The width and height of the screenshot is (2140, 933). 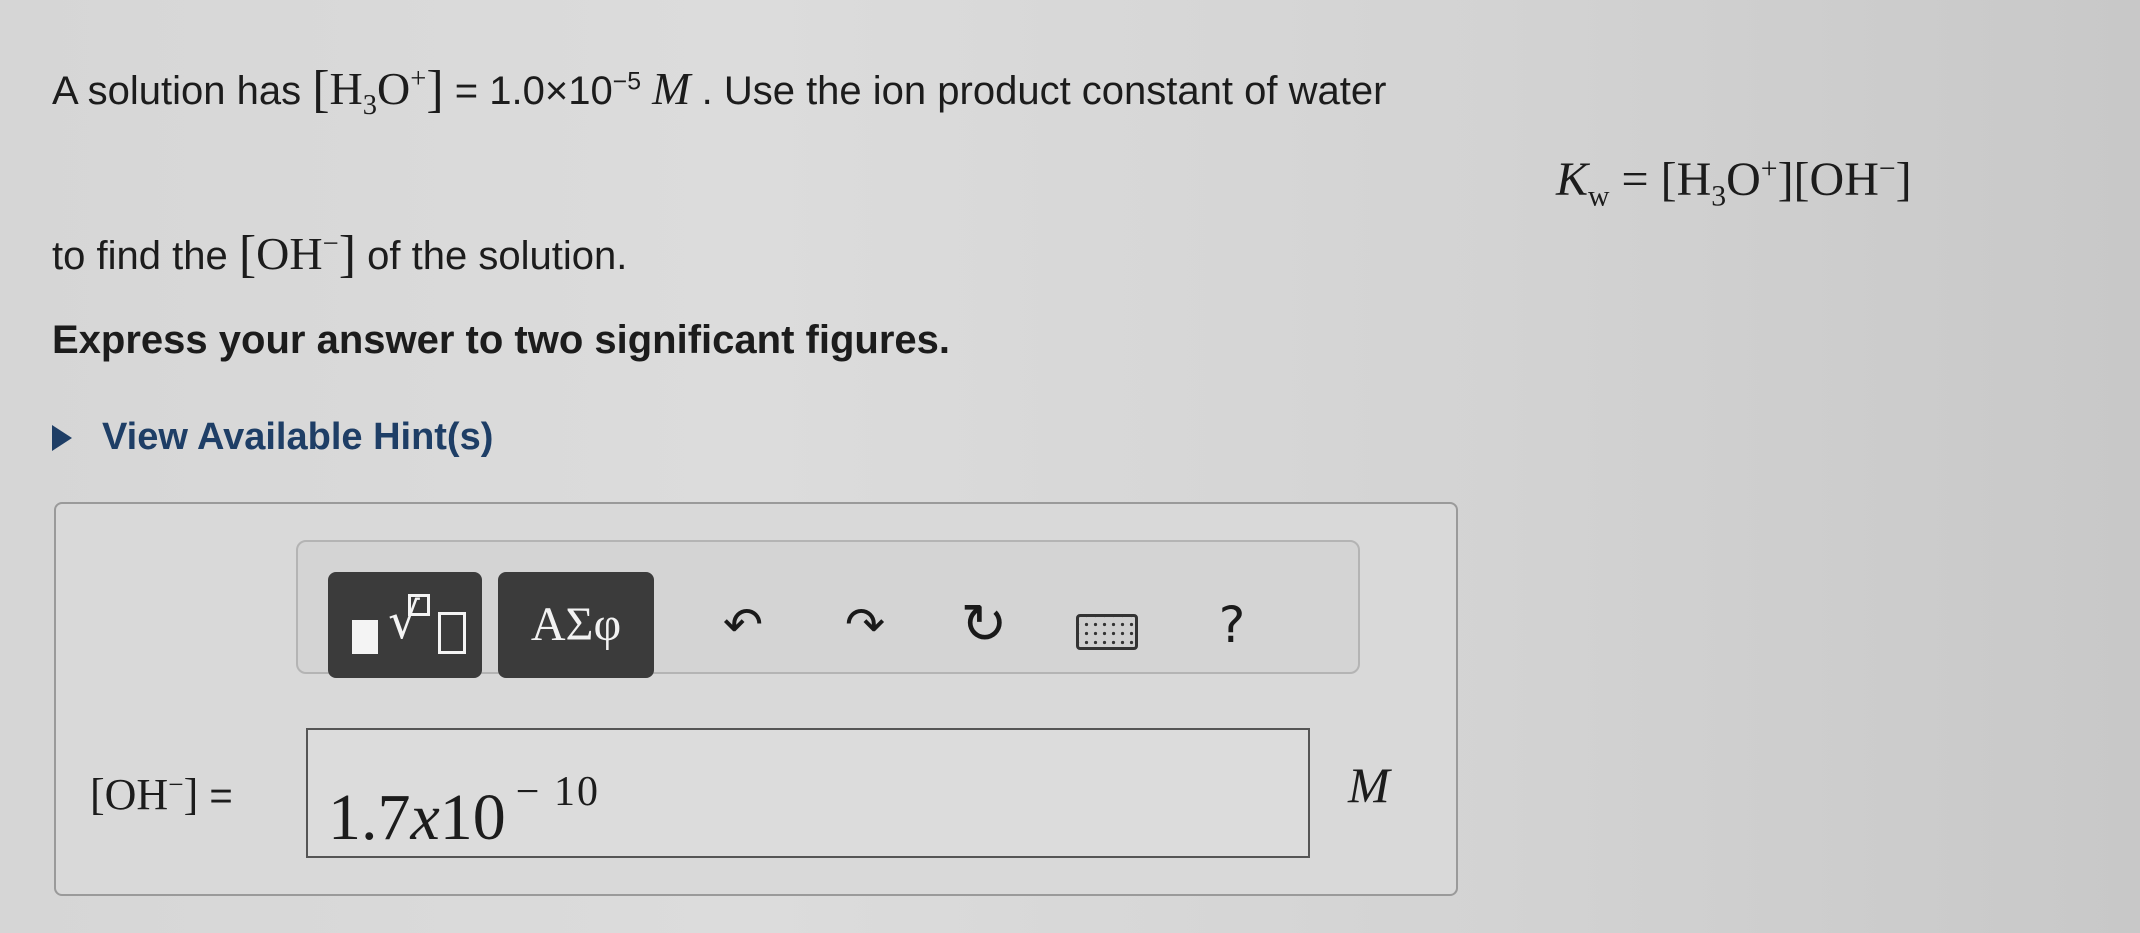 What do you see at coordinates (435, 89) in the screenshot?
I see `bracket-close: ]` at bounding box center [435, 89].